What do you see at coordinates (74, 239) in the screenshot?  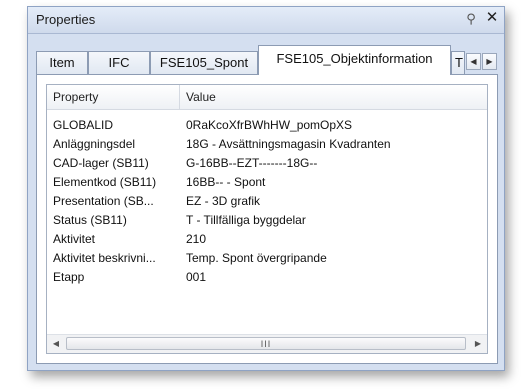 I see `property-name: Aktivitet` at bounding box center [74, 239].